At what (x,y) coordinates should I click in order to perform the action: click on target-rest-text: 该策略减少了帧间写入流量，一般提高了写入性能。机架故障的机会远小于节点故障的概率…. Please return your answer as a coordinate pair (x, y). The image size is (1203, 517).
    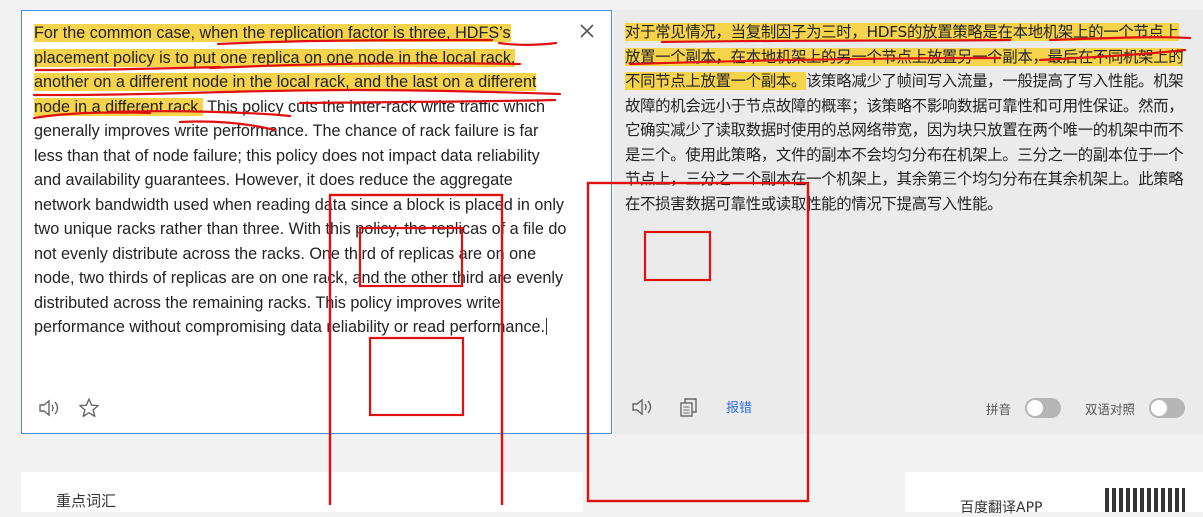
    Looking at the image, I should click on (904, 142).